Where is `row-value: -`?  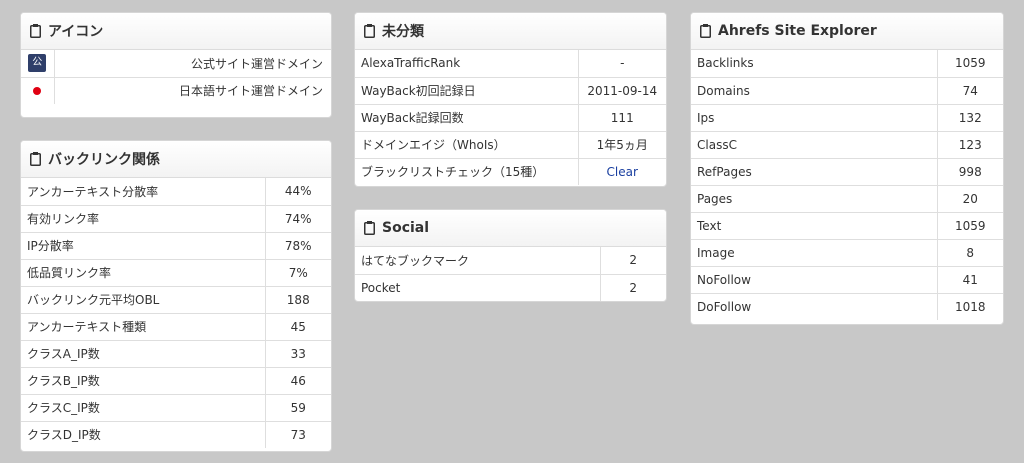 row-value: - is located at coordinates (621, 64).